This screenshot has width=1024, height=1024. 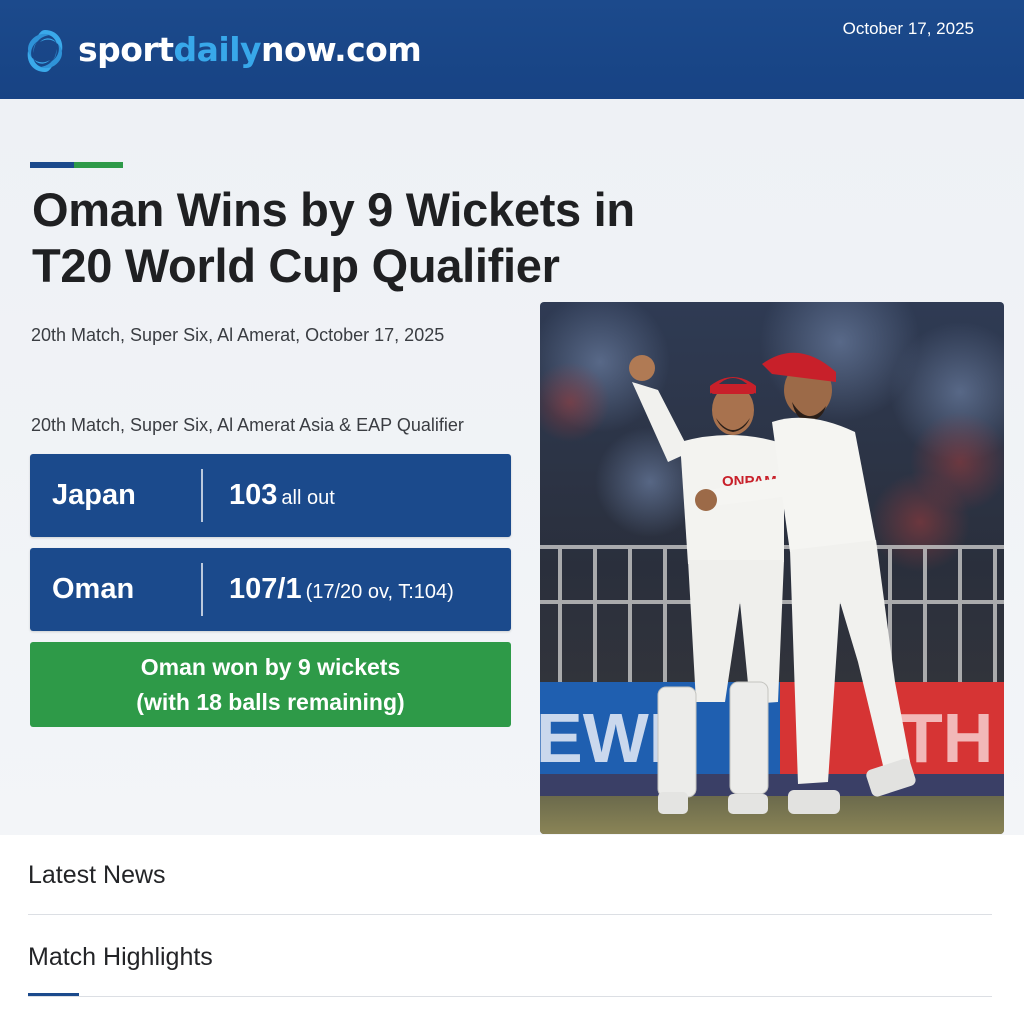 I want to click on score-detail: (17/20 ov, T:104), so click(x=379, y=592).